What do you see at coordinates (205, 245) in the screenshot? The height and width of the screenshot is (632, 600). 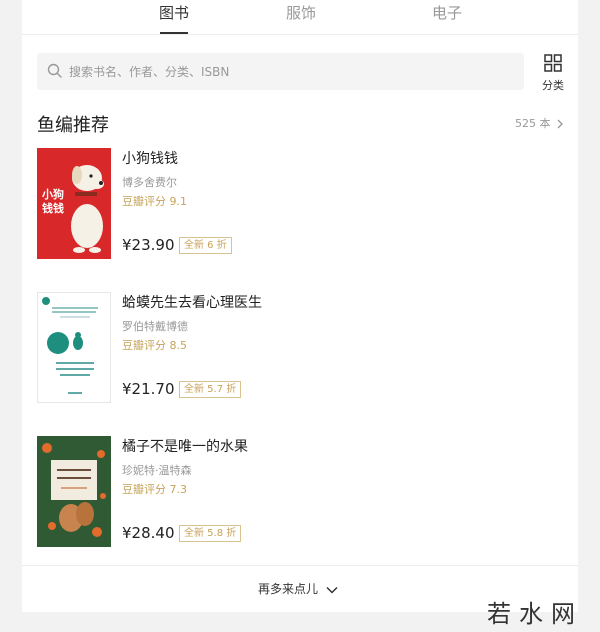 I see `condition-discount-badge: 全新 6 折` at bounding box center [205, 245].